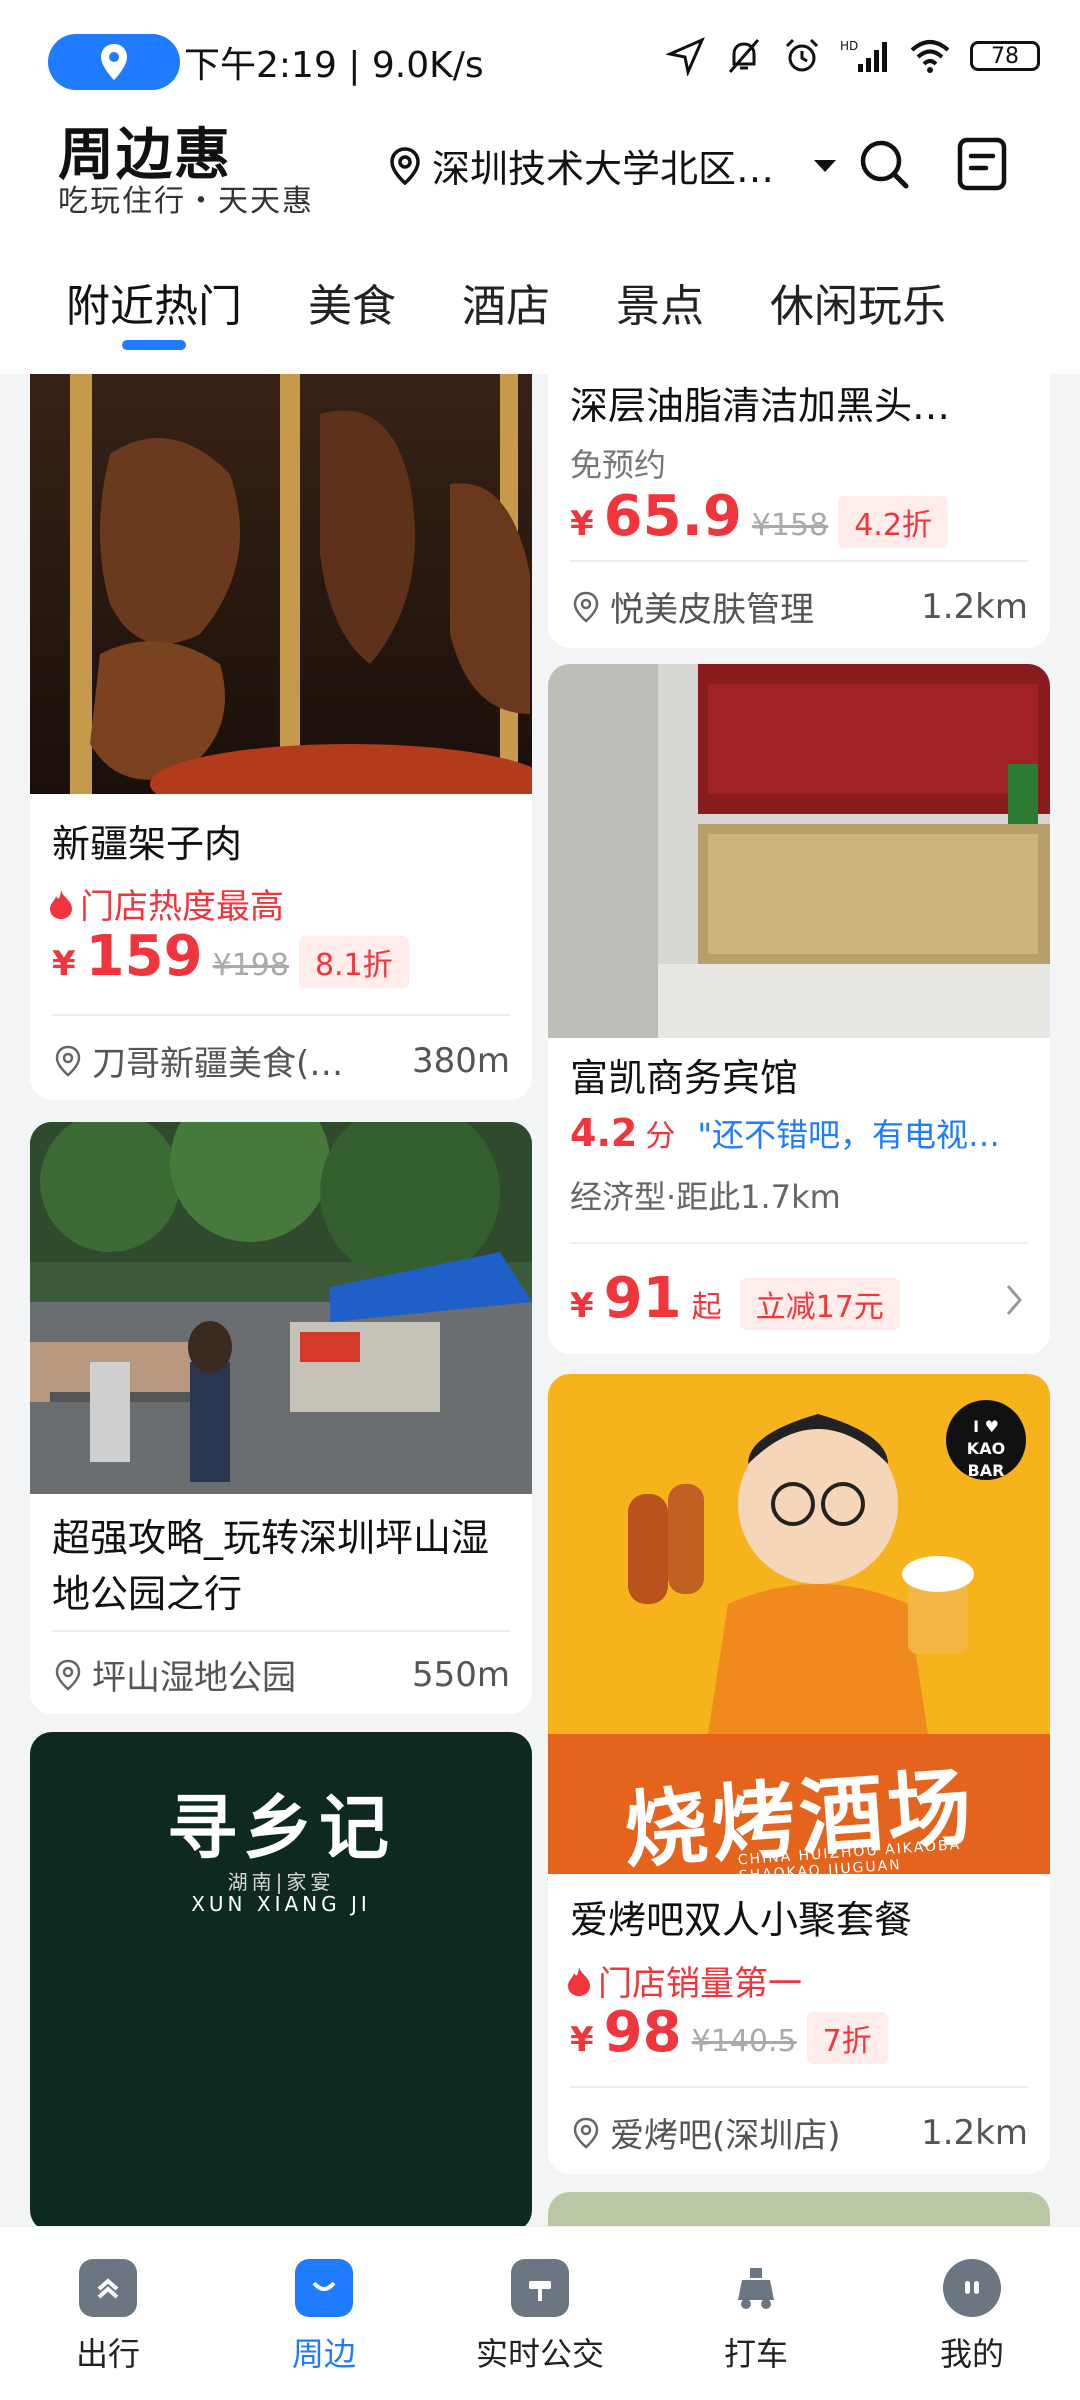 This screenshot has width=1080, height=2400. Describe the element at coordinates (281, 1828) in the screenshot. I see `restaurant-logo: 寻乡记` at that location.